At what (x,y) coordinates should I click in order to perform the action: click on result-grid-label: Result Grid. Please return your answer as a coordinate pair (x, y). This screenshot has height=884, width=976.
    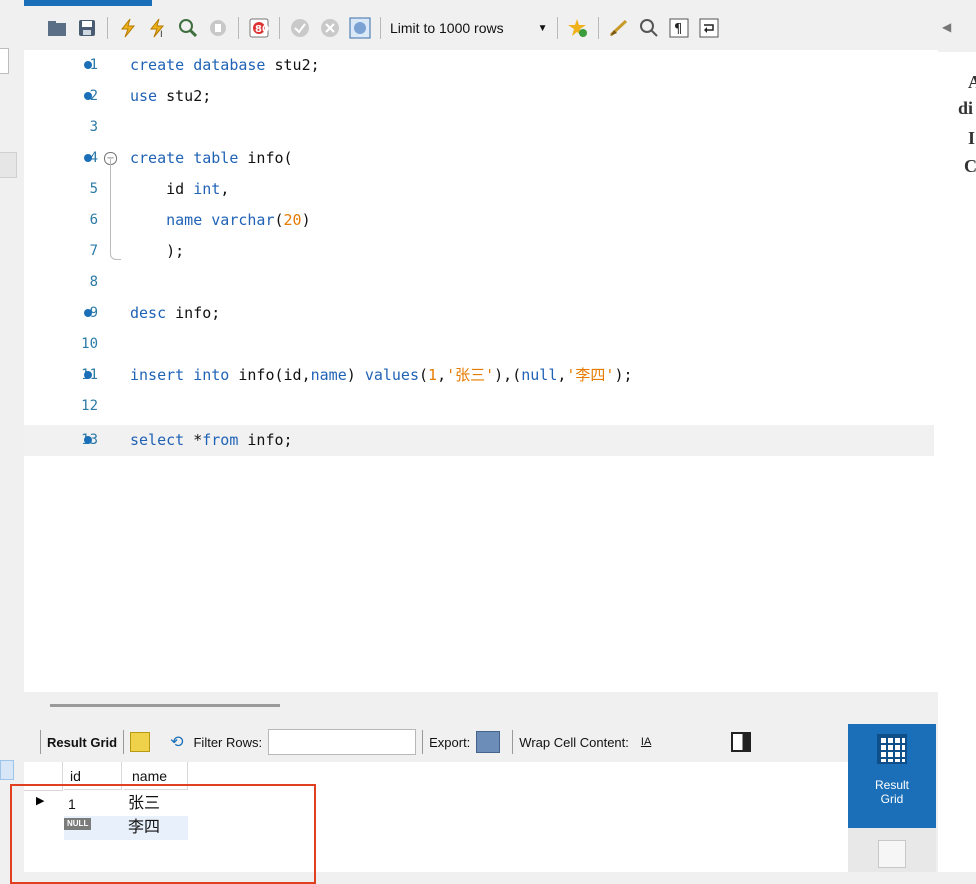
    Looking at the image, I should click on (82, 742).